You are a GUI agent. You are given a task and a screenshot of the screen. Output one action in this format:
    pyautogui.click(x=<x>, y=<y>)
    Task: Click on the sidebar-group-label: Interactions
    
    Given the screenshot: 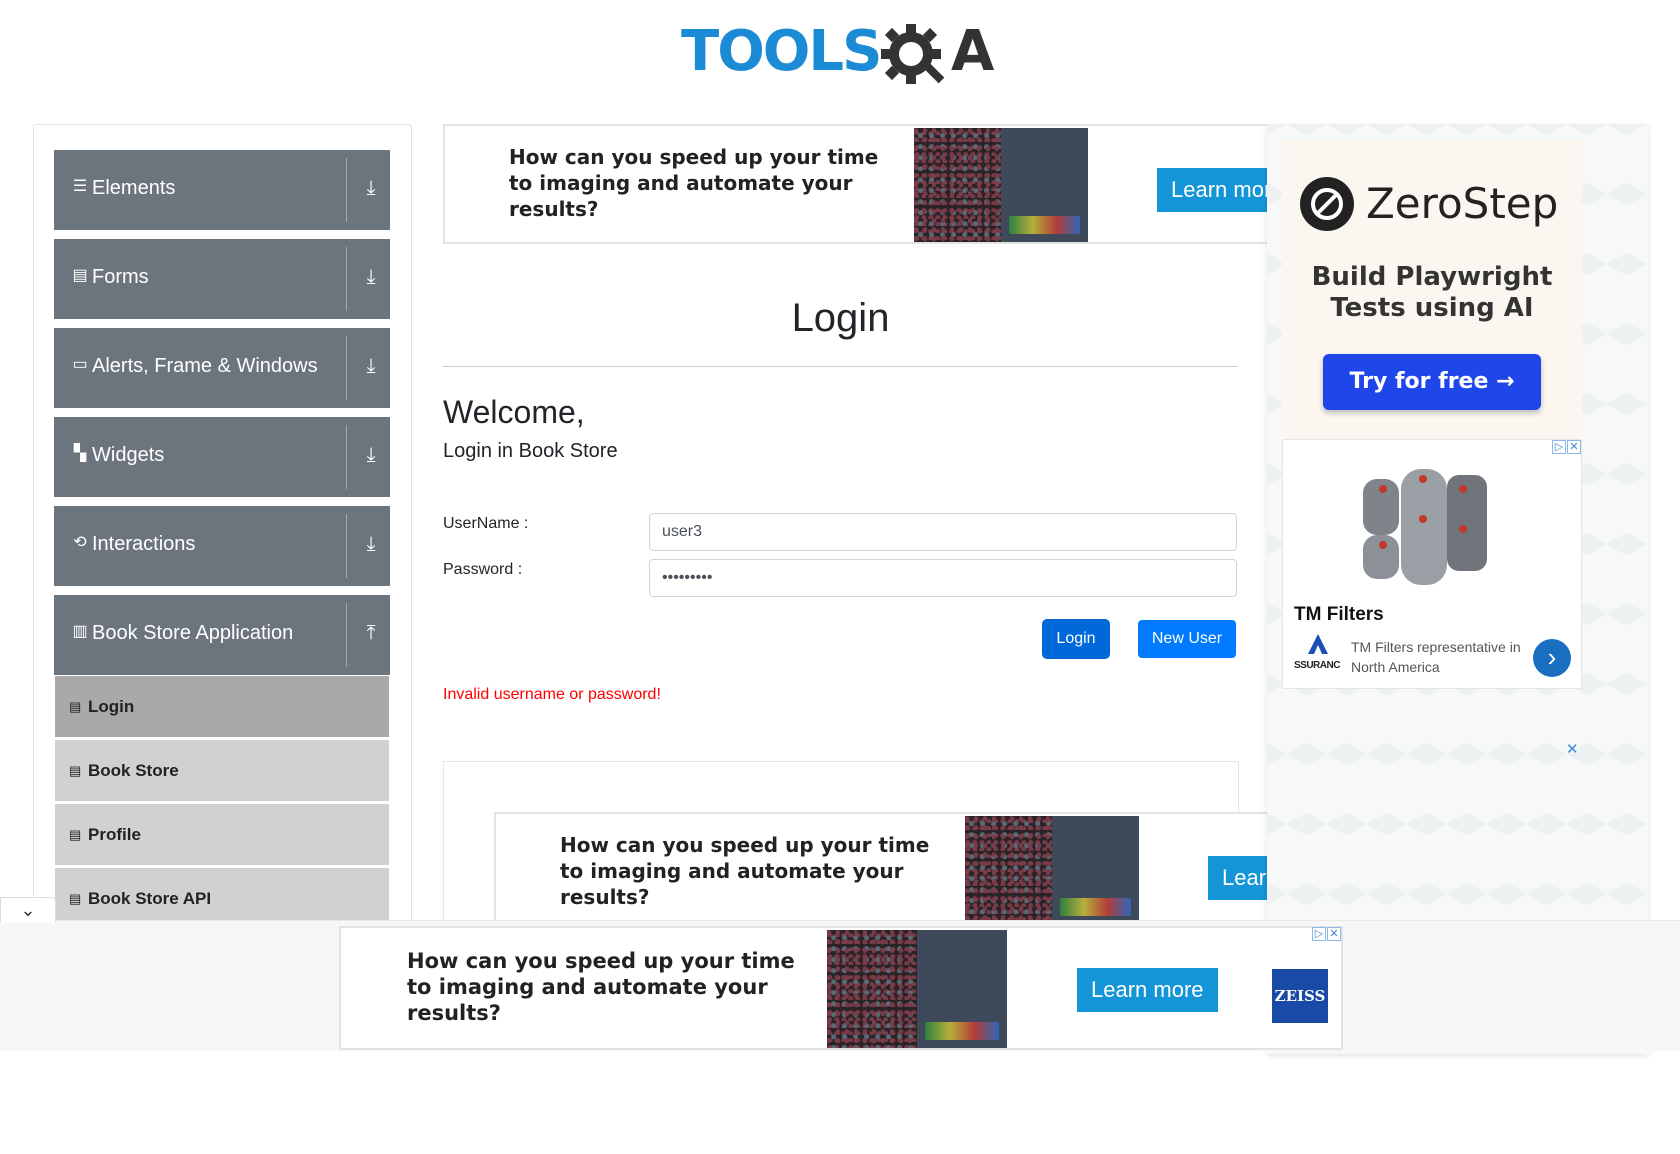 What is the action you would take?
    pyautogui.click(x=144, y=544)
    